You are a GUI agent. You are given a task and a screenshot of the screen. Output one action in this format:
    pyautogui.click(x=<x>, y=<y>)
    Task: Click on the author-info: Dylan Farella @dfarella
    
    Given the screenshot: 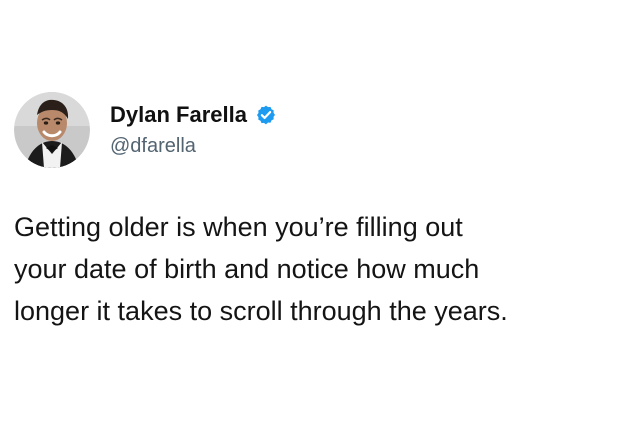 What is the action you would take?
    pyautogui.click(x=193, y=130)
    